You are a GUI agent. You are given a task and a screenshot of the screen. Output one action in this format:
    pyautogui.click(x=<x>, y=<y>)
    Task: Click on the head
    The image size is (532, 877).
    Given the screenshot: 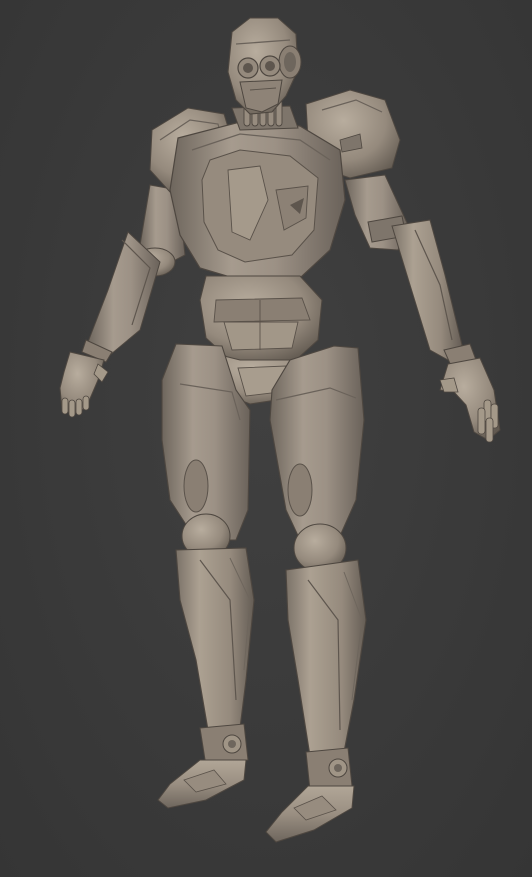 What is the action you would take?
    pyautogui.click(x=264, y=66)
    